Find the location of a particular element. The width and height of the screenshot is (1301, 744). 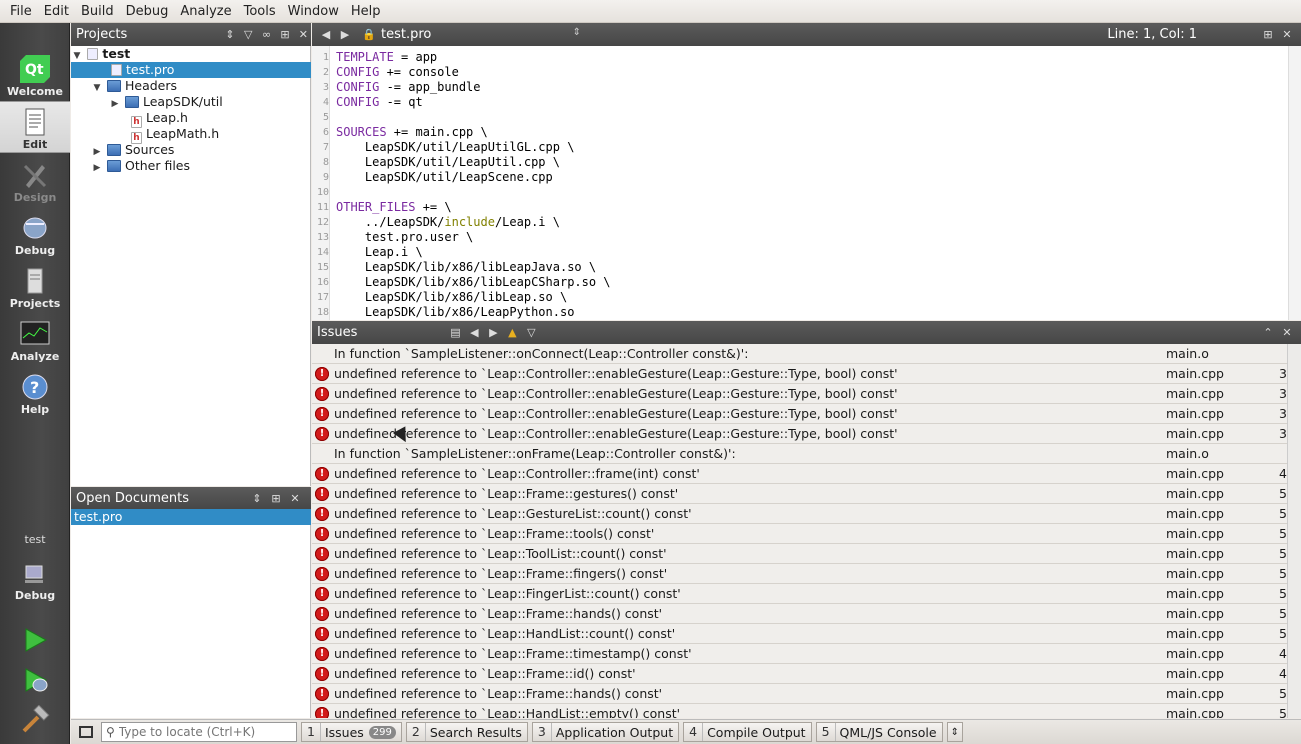

kit-selector: Debug is located at coordinates (35, 583).